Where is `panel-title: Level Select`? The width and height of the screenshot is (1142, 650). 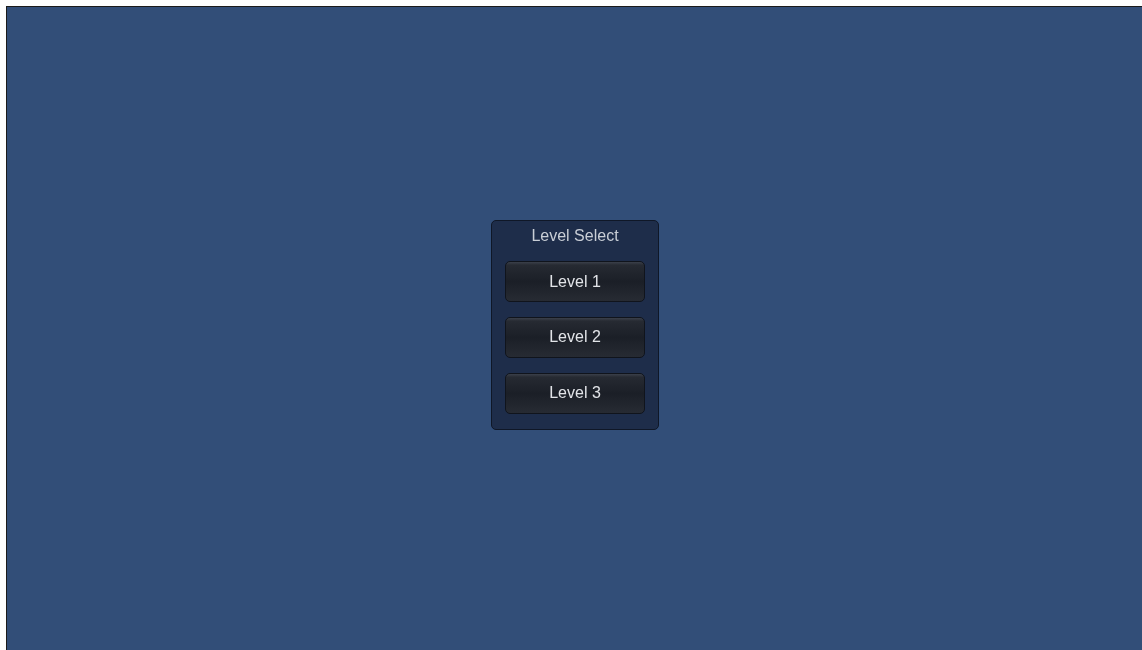 panel-title: Level Select is located at coordinates (575, 235).